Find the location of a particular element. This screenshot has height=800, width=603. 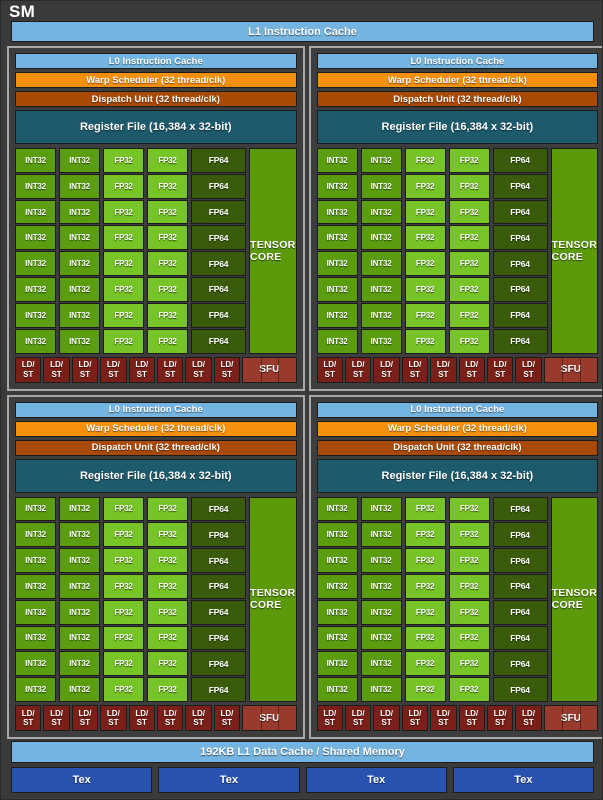

tex-unit-row: Tex Tex Tex Tex is located at coordinates (302, 780).